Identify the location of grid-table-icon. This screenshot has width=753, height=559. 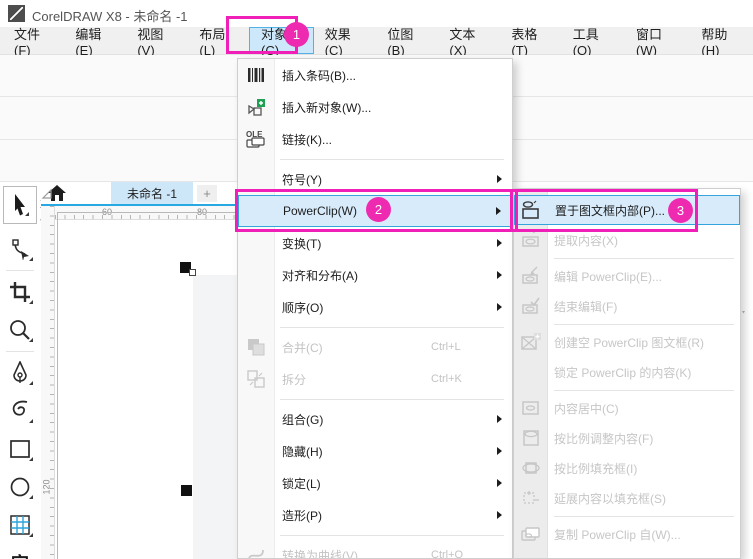
(20, 525).